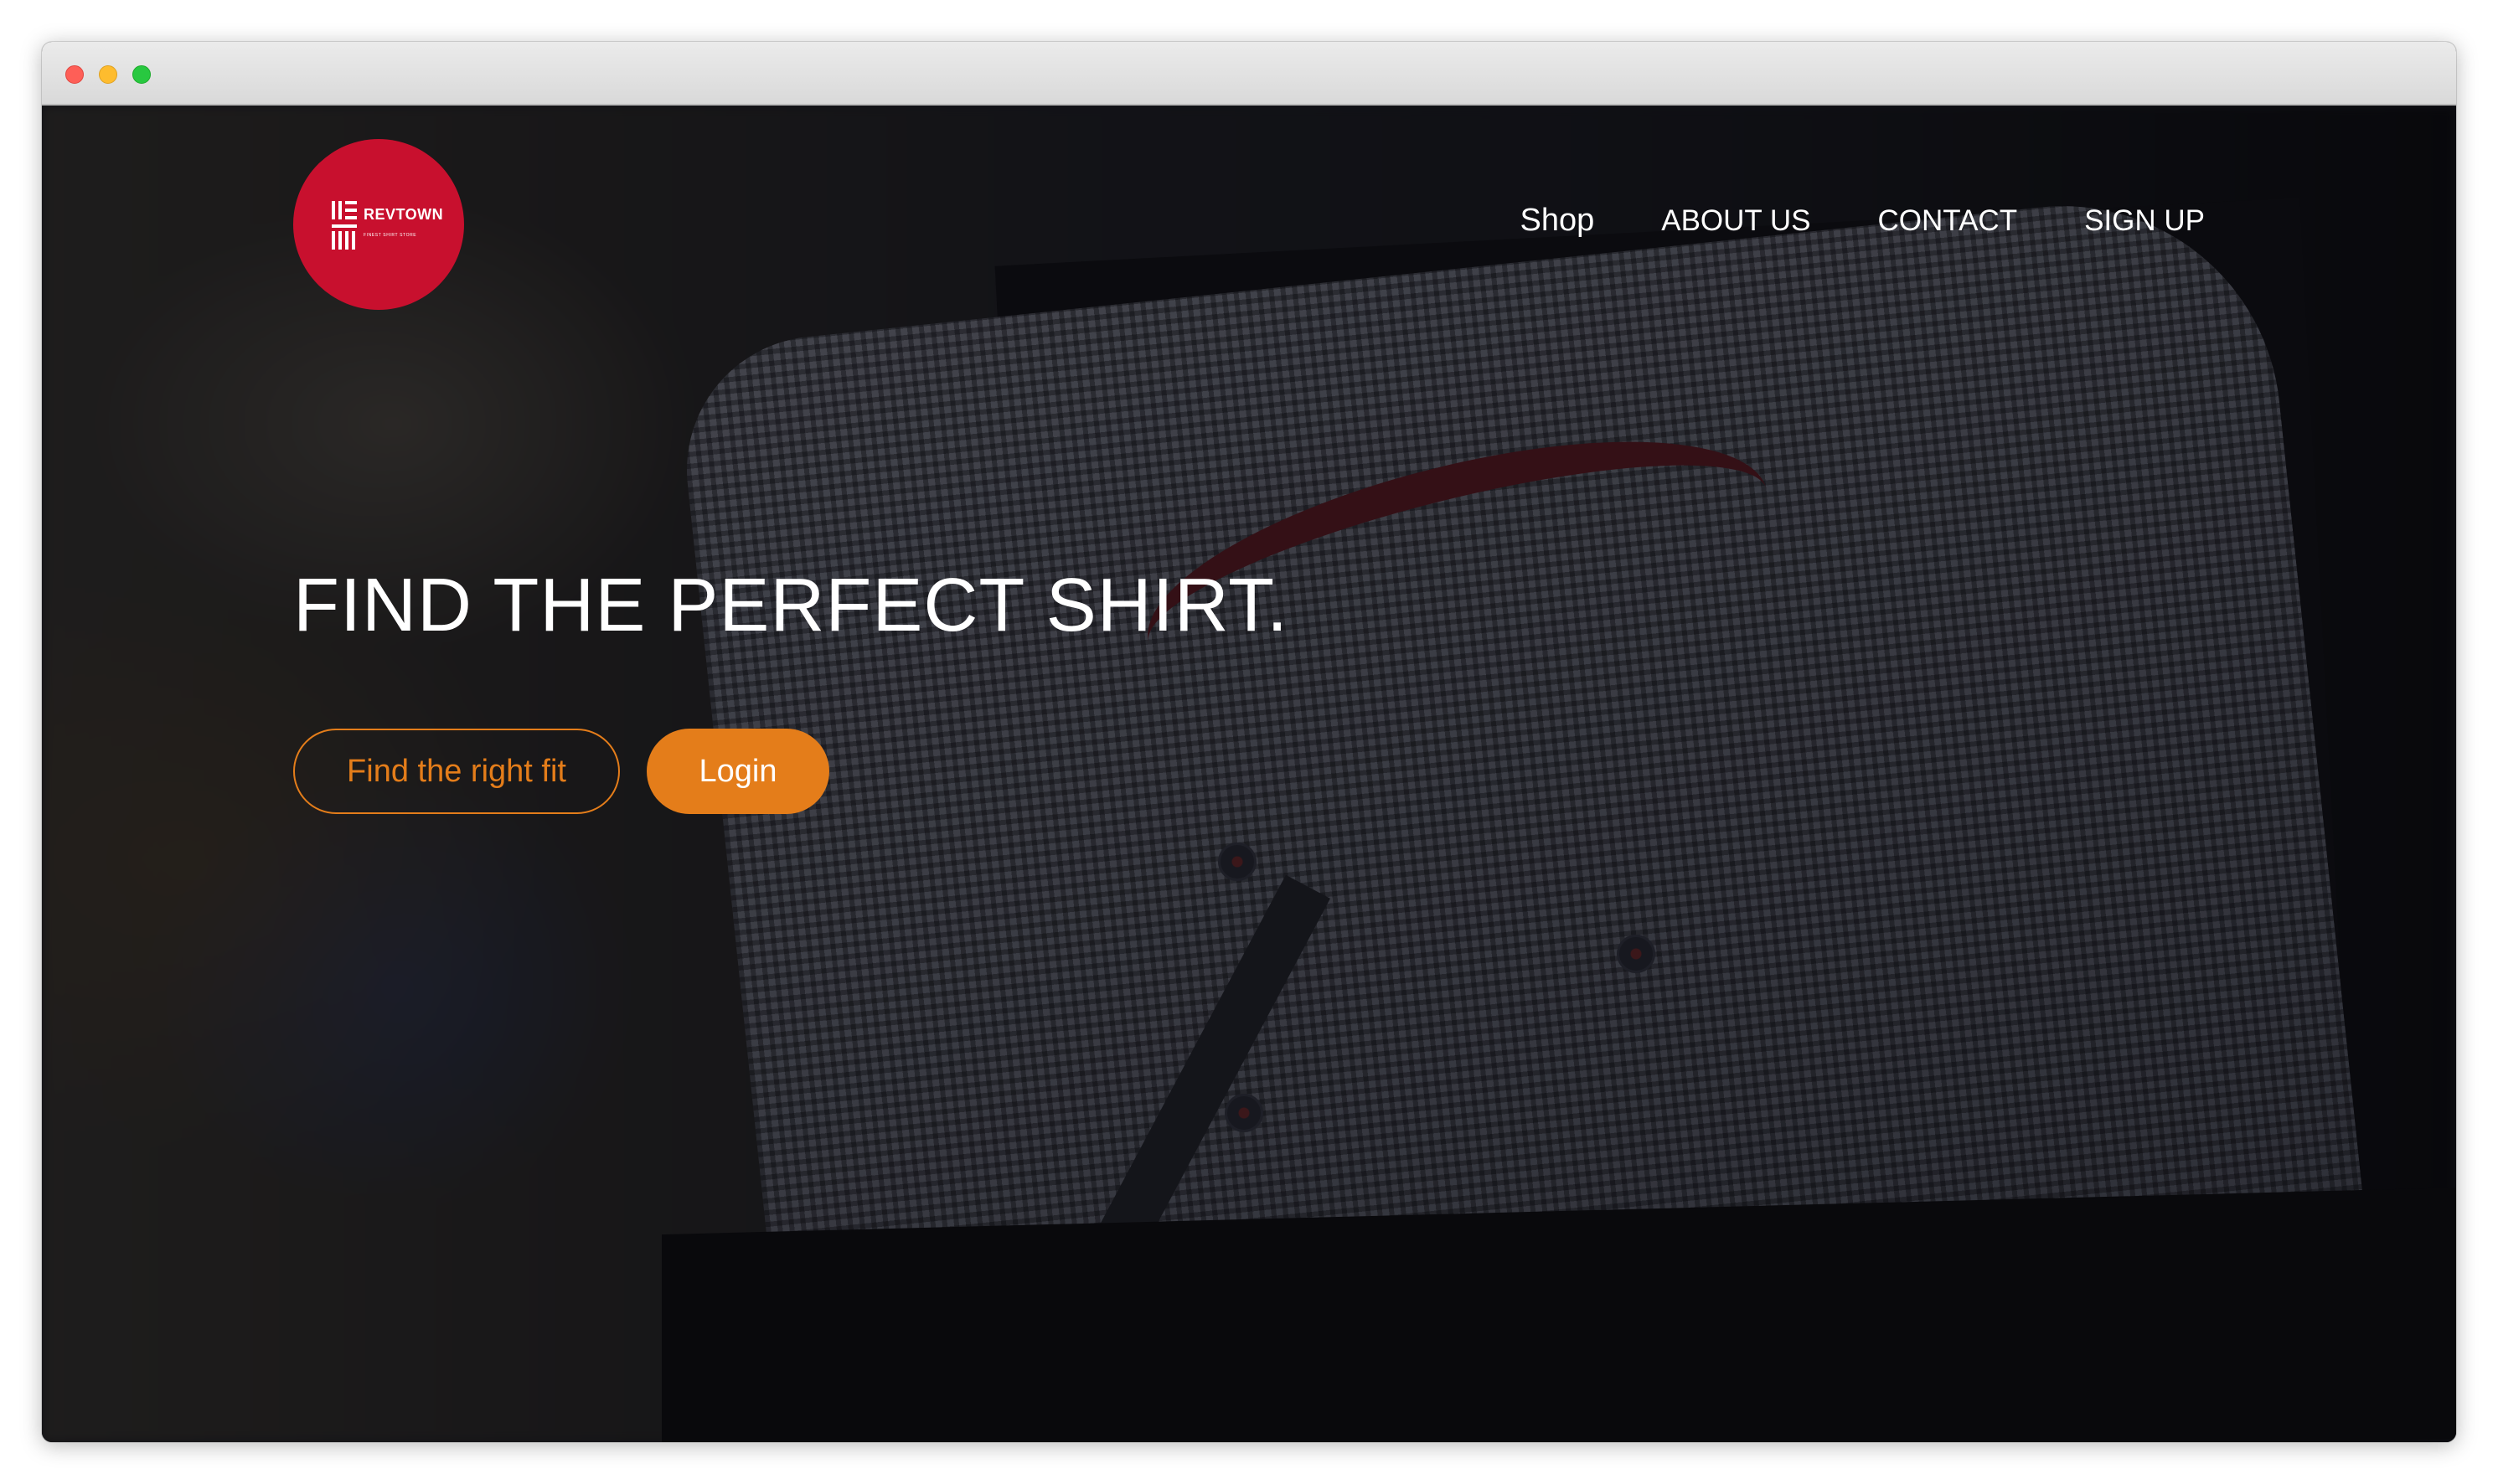  What do you see at coordinates (738, 771) in the screenshot?
I see `login-button: Login` at bounding box center [738, 771].